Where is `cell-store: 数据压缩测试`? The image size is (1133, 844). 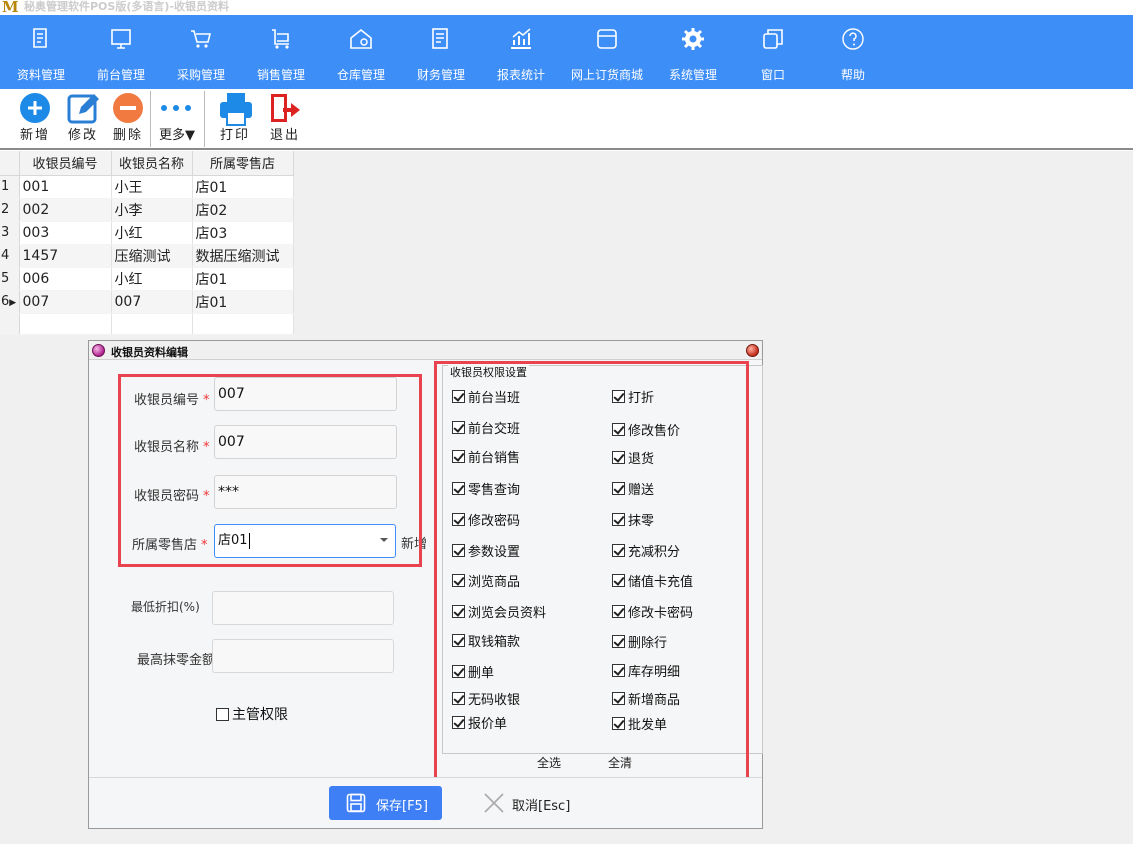 cell-store: 数据压缩测试 is located at coordinates (243, 256).